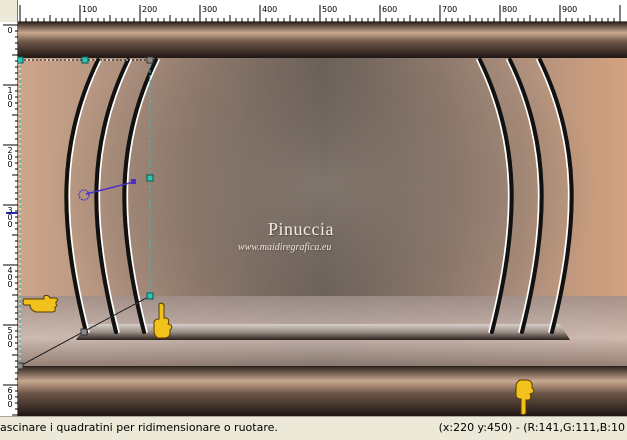  I want to click on ruler-label: 900, so click(570, 9).